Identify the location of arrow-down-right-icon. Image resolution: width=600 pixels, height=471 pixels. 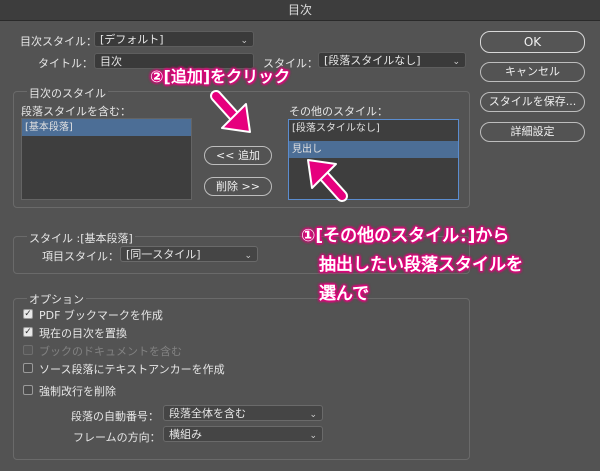
(230, 111).